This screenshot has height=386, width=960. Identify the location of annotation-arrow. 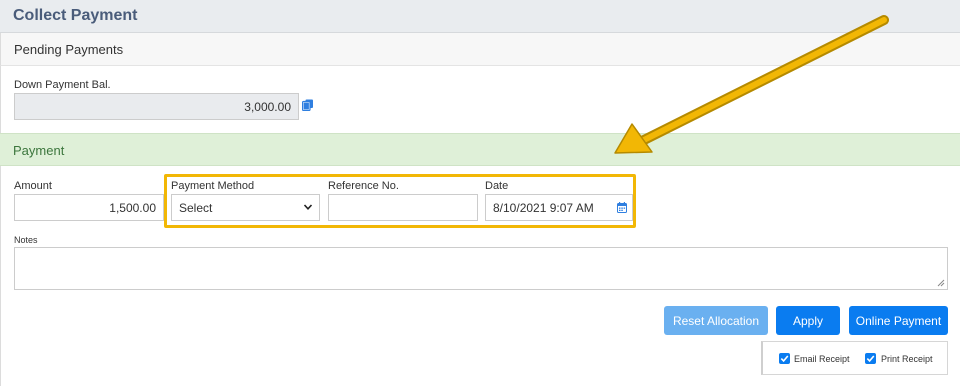
(751, 84).